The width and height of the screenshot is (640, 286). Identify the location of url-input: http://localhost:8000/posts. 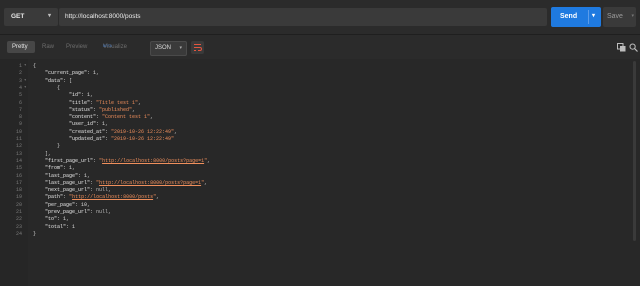
(303, 17).